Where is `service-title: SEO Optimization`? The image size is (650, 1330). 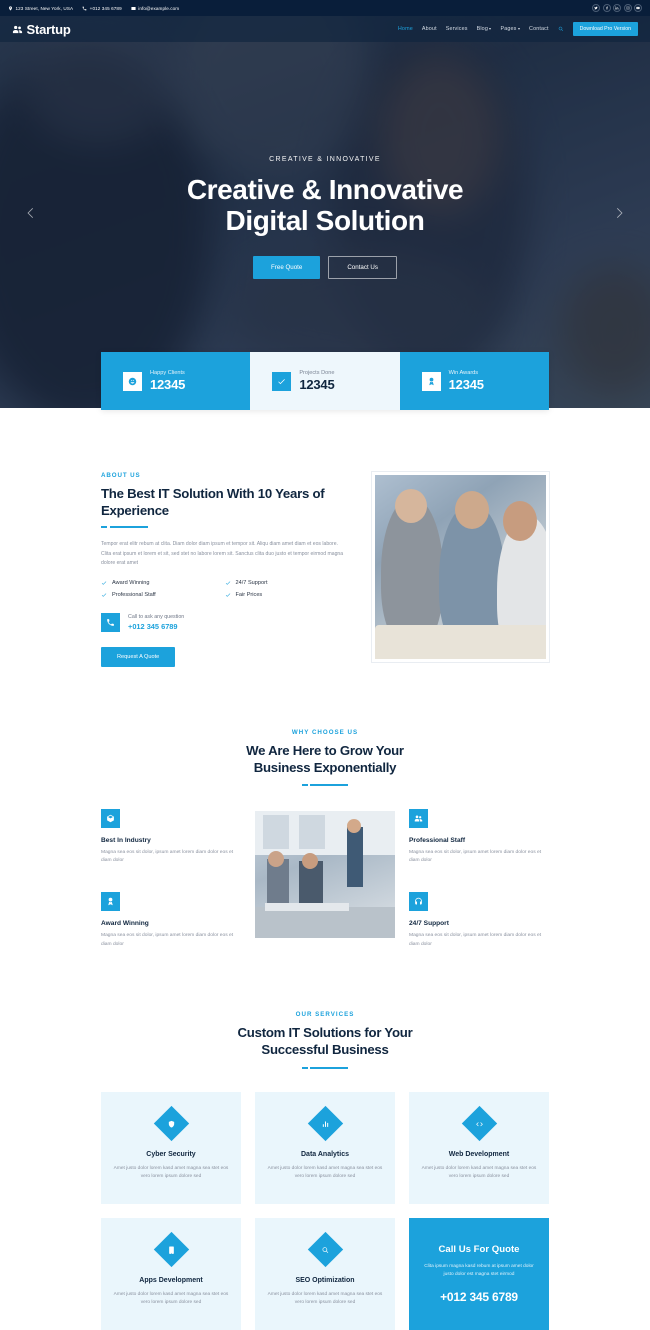 service-title: SEO Optimization is located at coordinates (325, 1280).